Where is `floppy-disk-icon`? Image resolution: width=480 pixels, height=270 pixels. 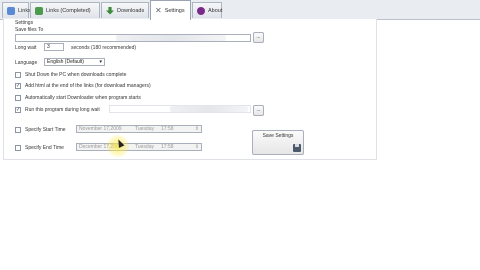
floppy-disk-icon is located at coordinates (297, 148).